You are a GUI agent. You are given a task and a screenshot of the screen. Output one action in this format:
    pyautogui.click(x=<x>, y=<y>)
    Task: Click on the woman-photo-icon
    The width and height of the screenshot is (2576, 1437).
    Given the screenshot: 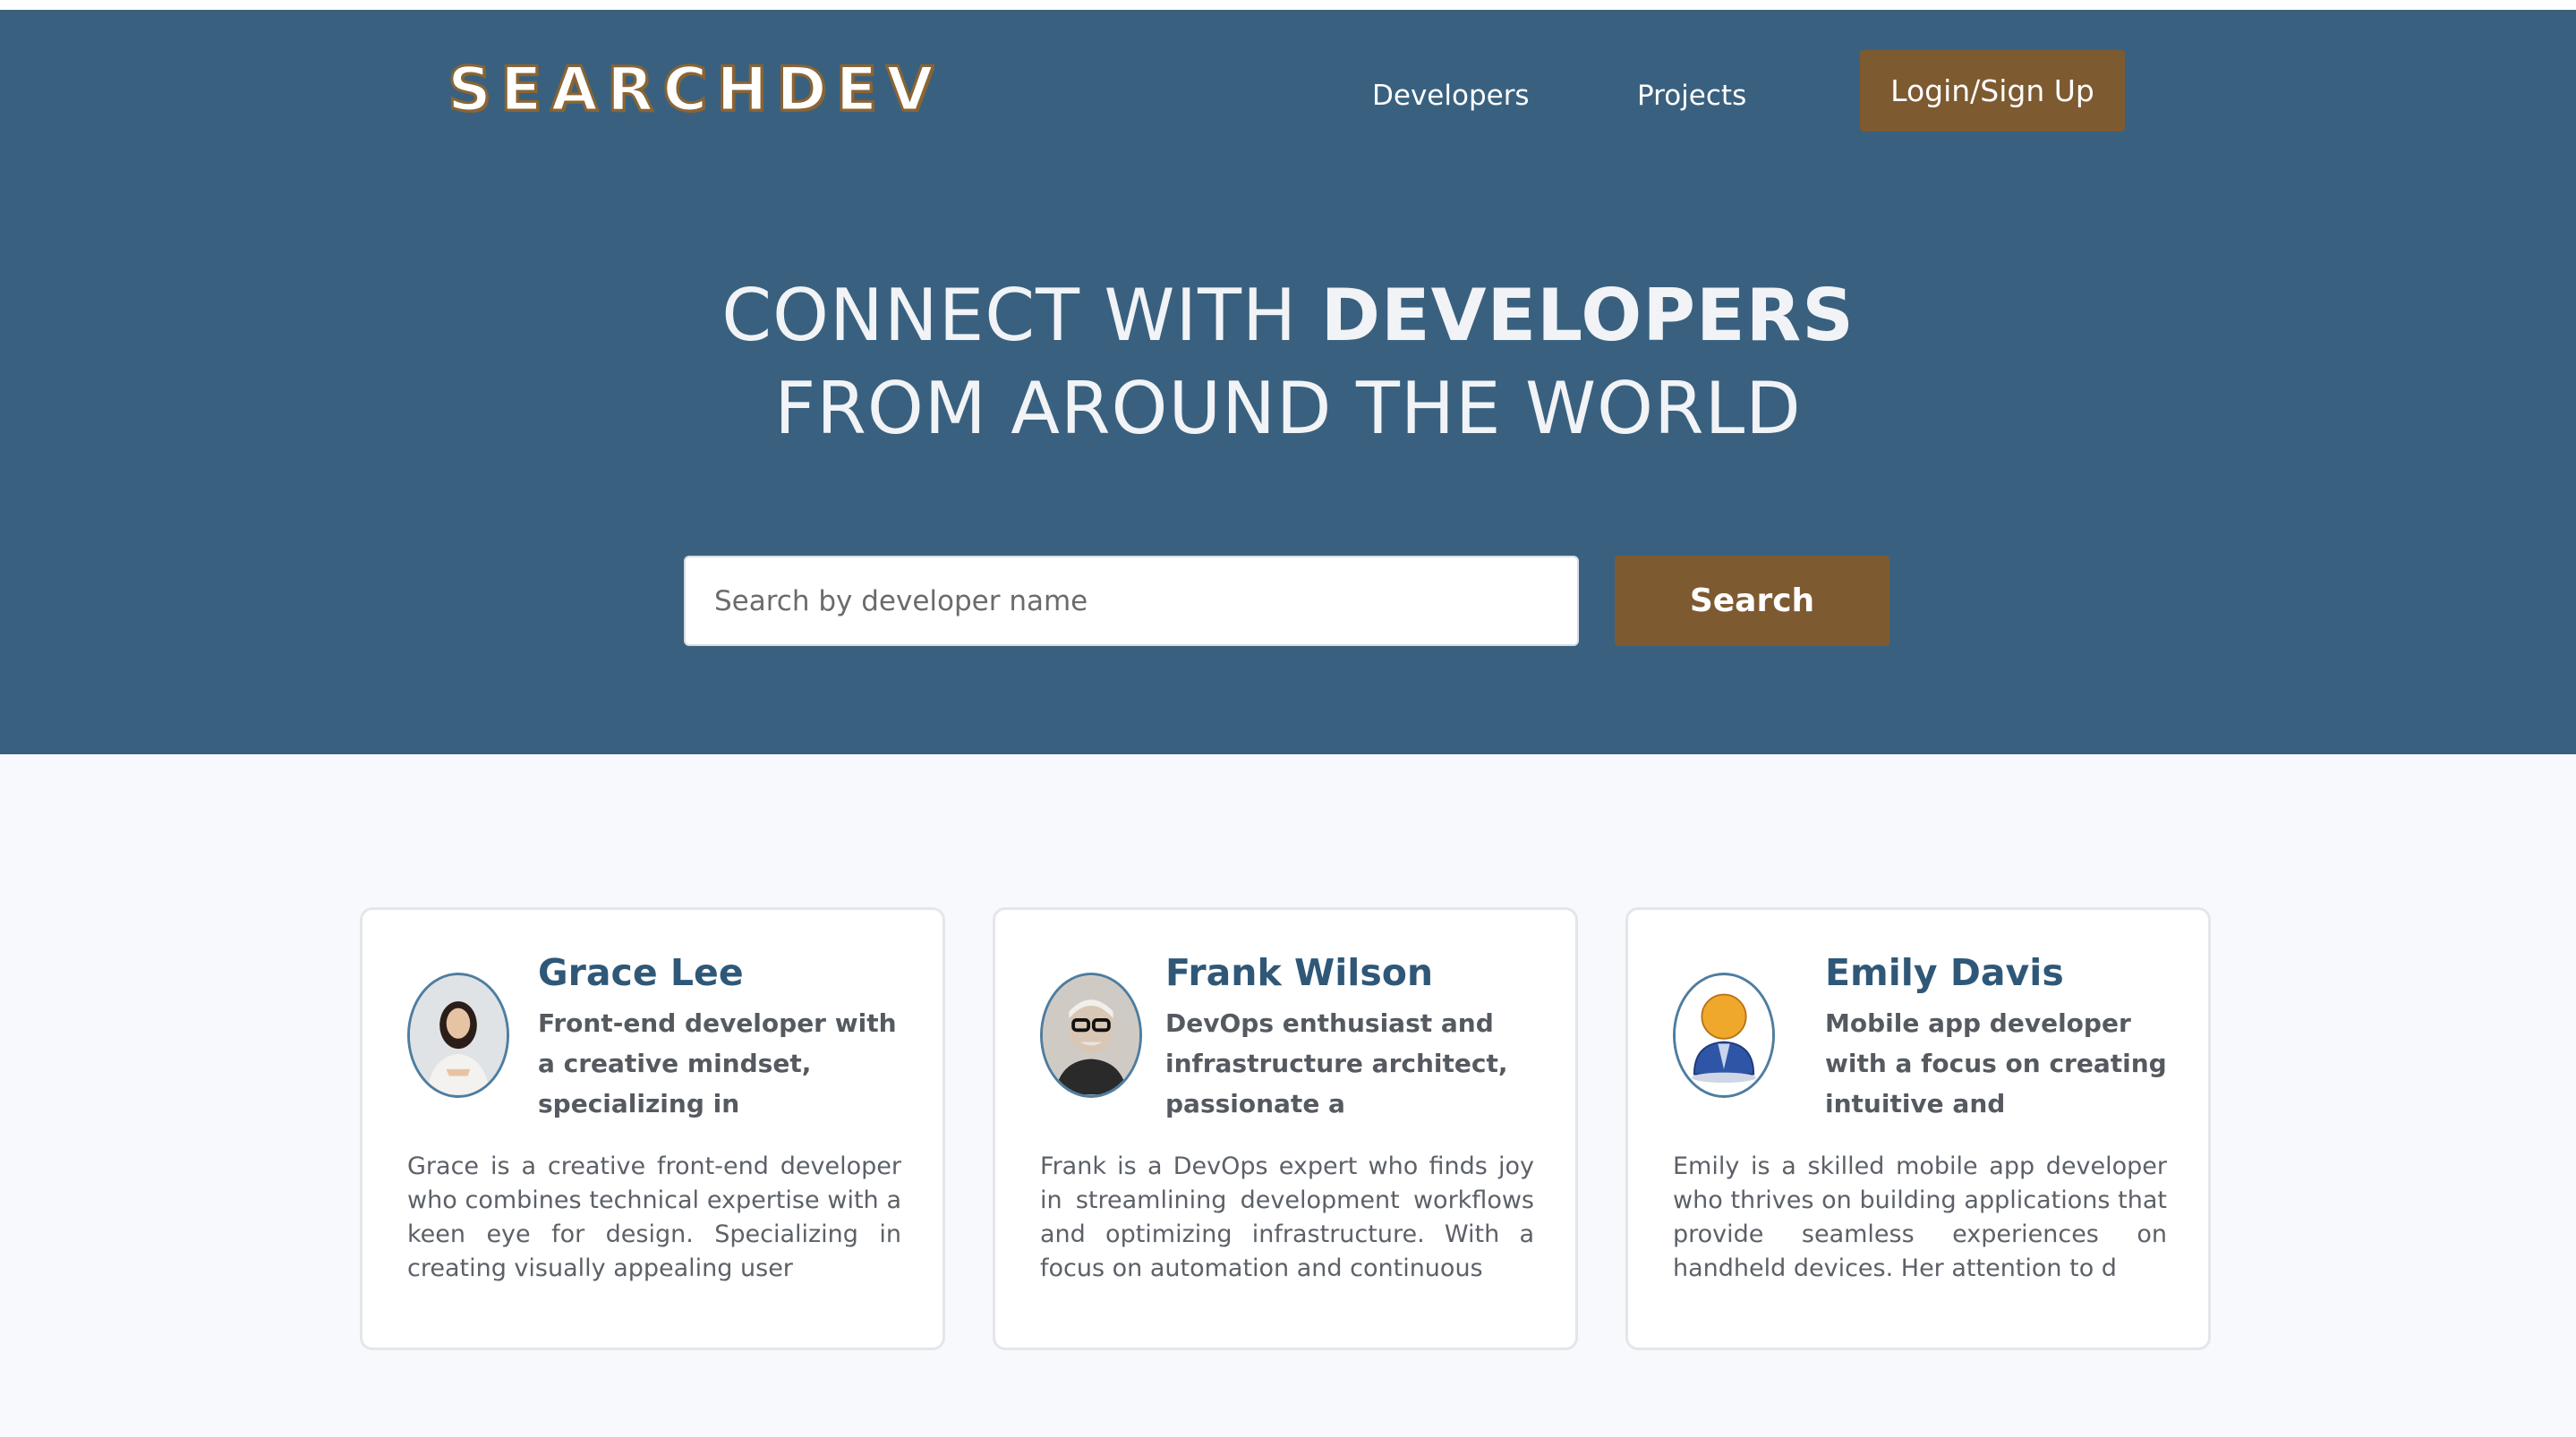 What is the action you would take?
    pyautogui.click(x=458, y=1035)
    